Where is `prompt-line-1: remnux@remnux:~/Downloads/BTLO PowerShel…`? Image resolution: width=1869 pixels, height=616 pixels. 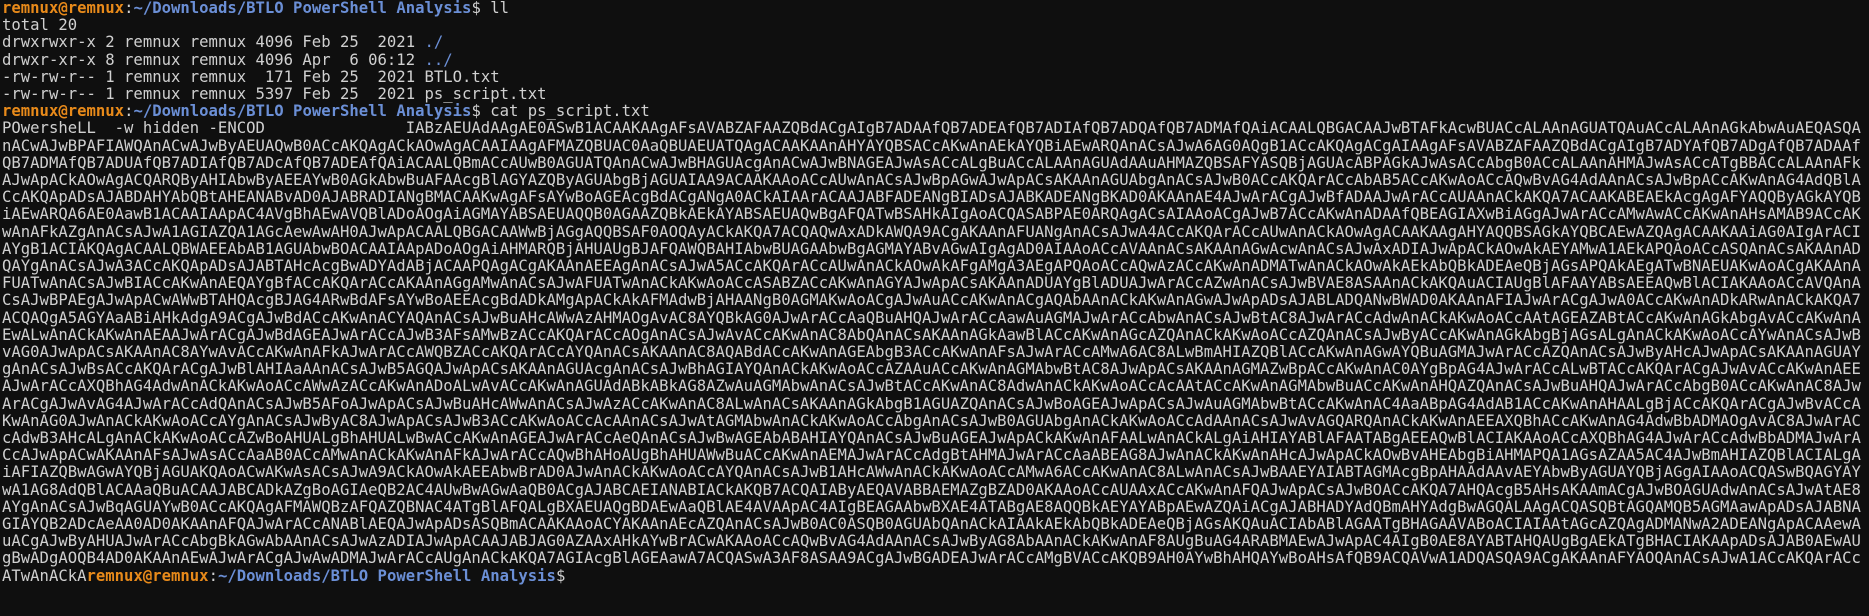
prompt-line-1: remnux@remnux:~/Downloads/BTLO PowerShel… is located at coordinates (935, 8).